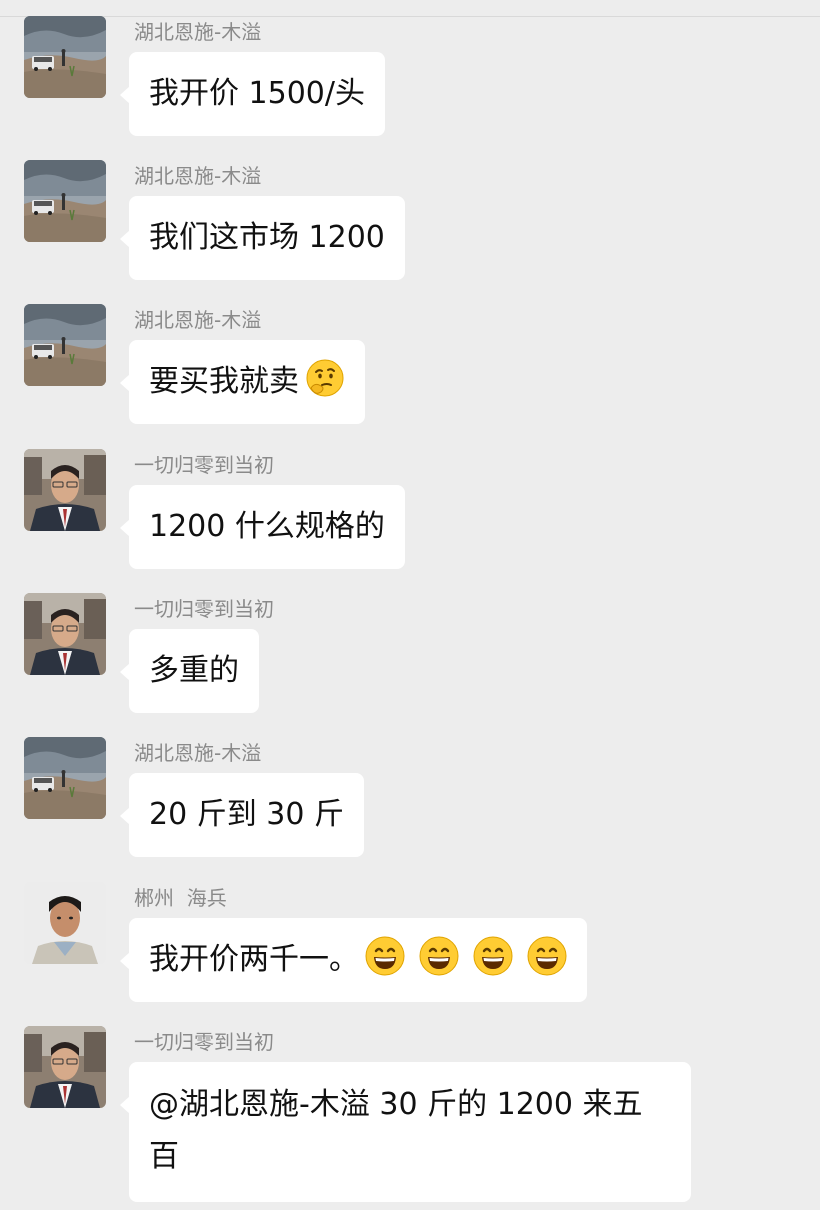 This screenshot has height=1210, width=820. I want to click on man-portrait-avatar, so click(65, 923).